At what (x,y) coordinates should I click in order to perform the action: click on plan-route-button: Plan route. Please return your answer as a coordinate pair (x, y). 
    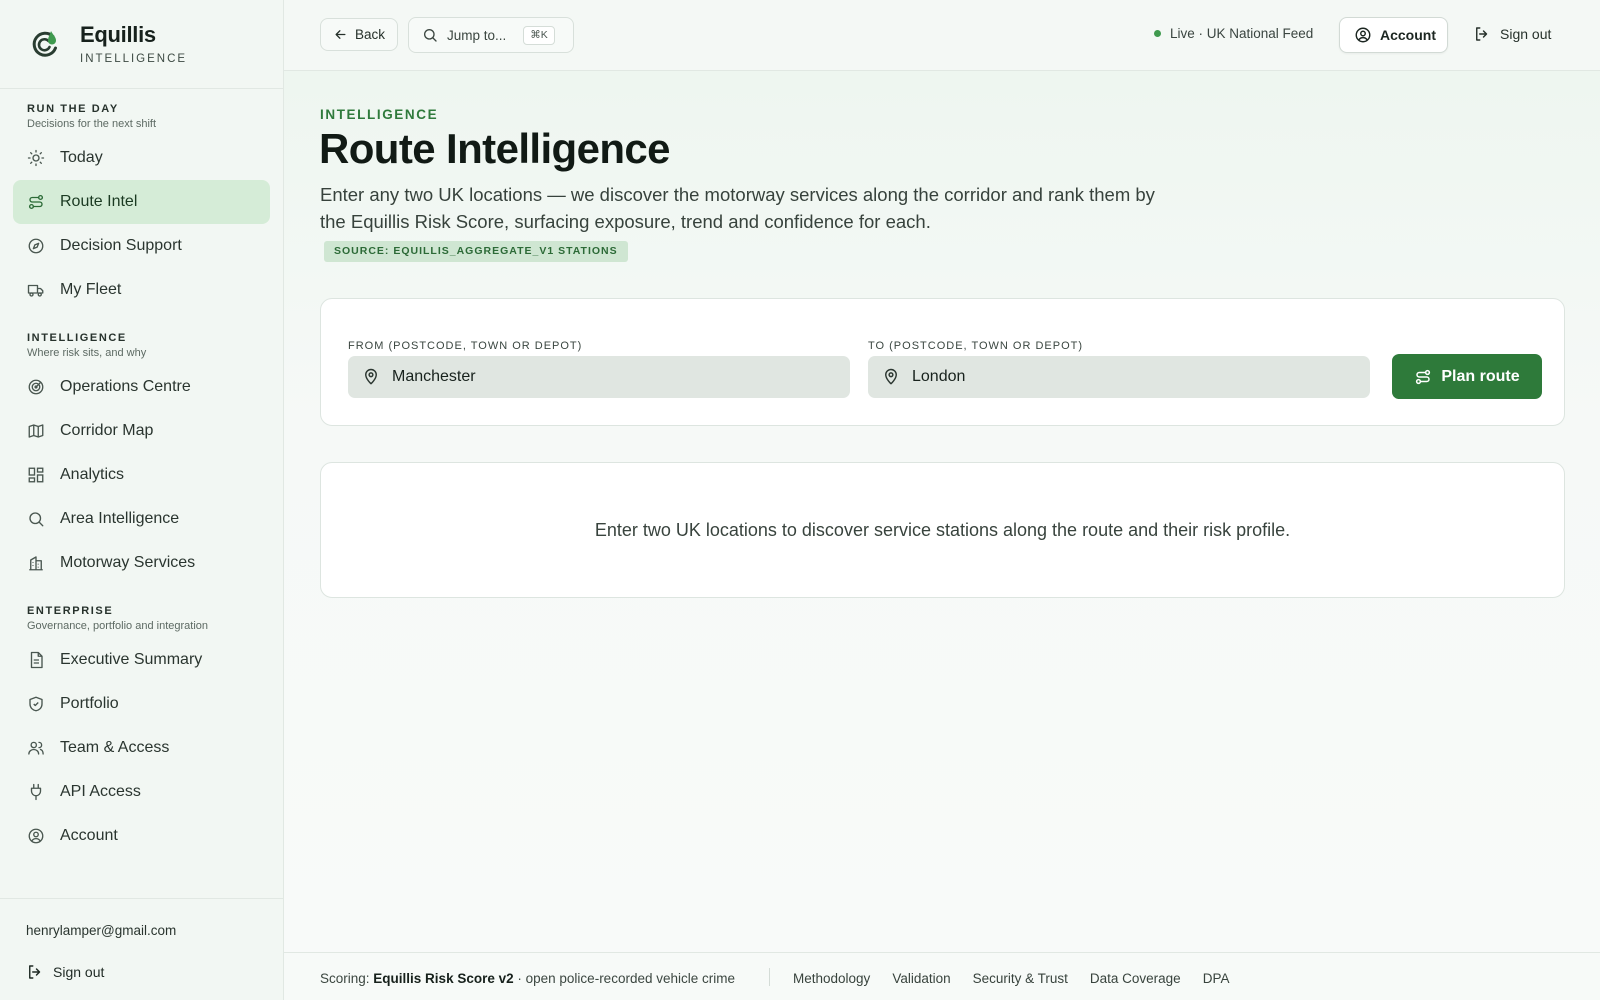
    Looking at the image, I should click on (1467, 376).